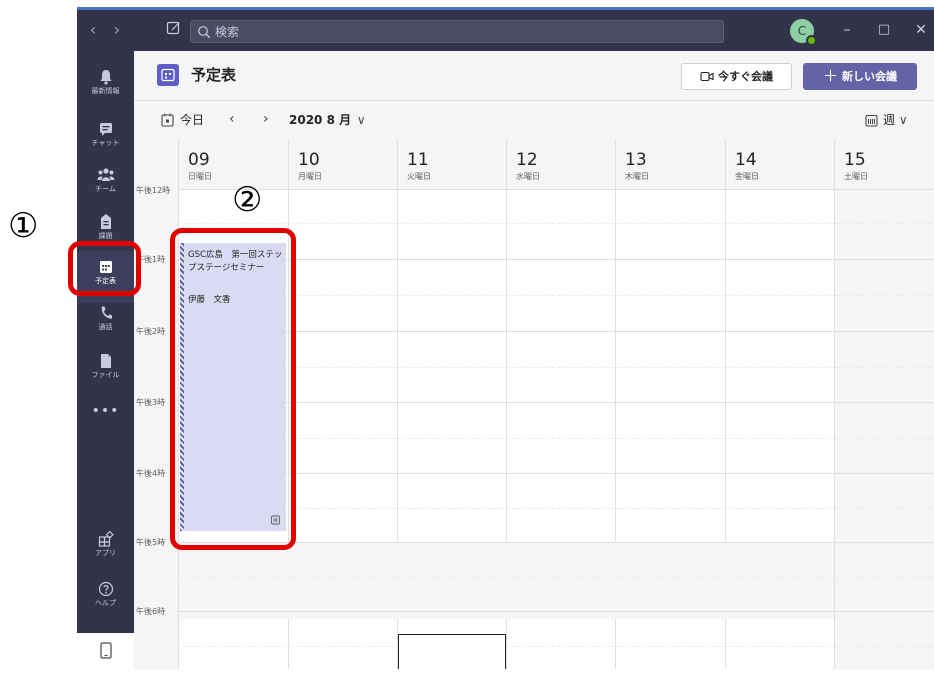  I want to click on day-name: 金曜日, so click(747, 176).